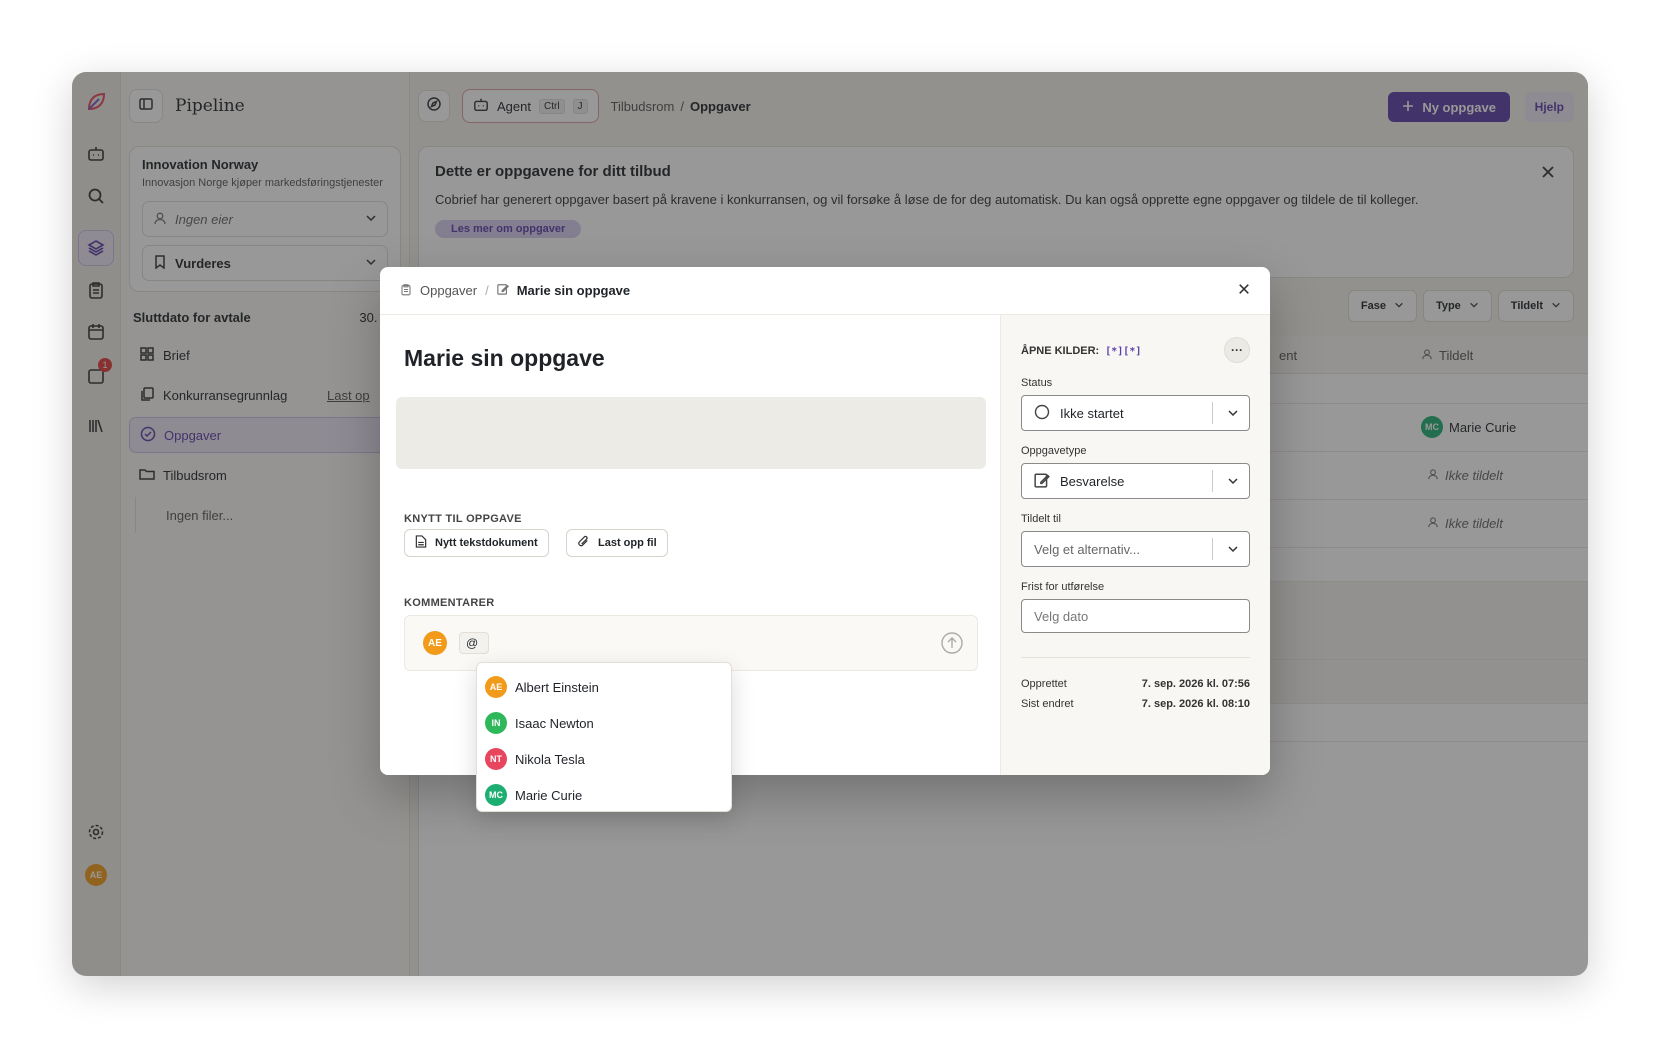  I want to click on modified-row: Sist endret 7. sep. 2026 kl. 08:10, so click(1135, 704).